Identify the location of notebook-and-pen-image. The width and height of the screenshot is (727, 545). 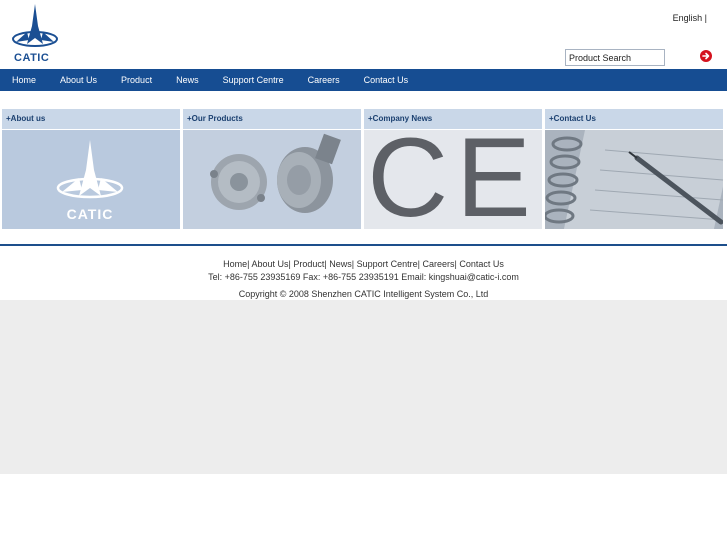
(634, 179).